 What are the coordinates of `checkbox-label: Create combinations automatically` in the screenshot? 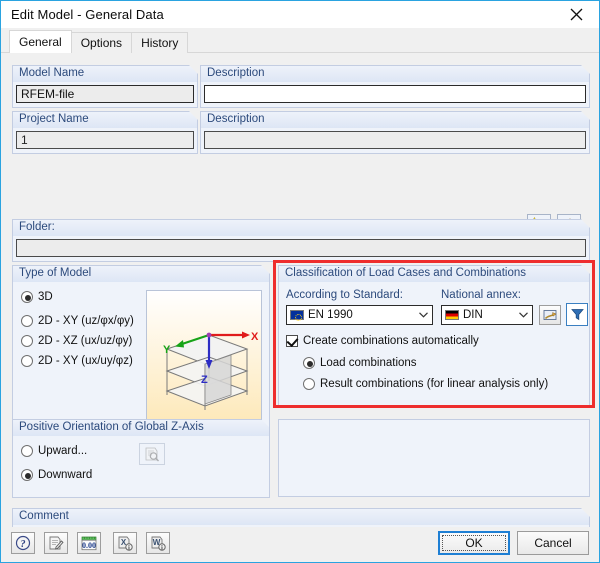 It's located at (391, 341).